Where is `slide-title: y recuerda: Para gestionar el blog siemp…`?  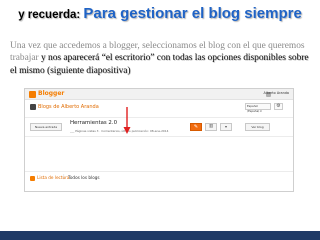 slide-title: y recuerda: Para gestionar el blog siemp… is located at coordinates (160, 14).